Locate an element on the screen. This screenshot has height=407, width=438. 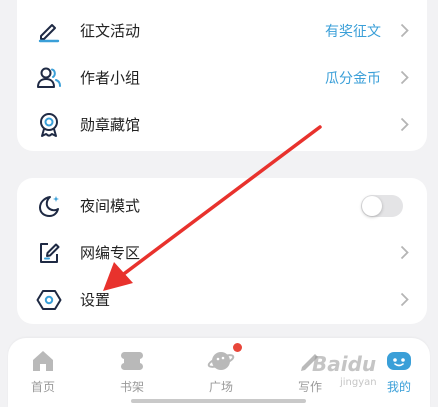
menu-item-hint: 有奖征文 is located at coordinates (353, 31).